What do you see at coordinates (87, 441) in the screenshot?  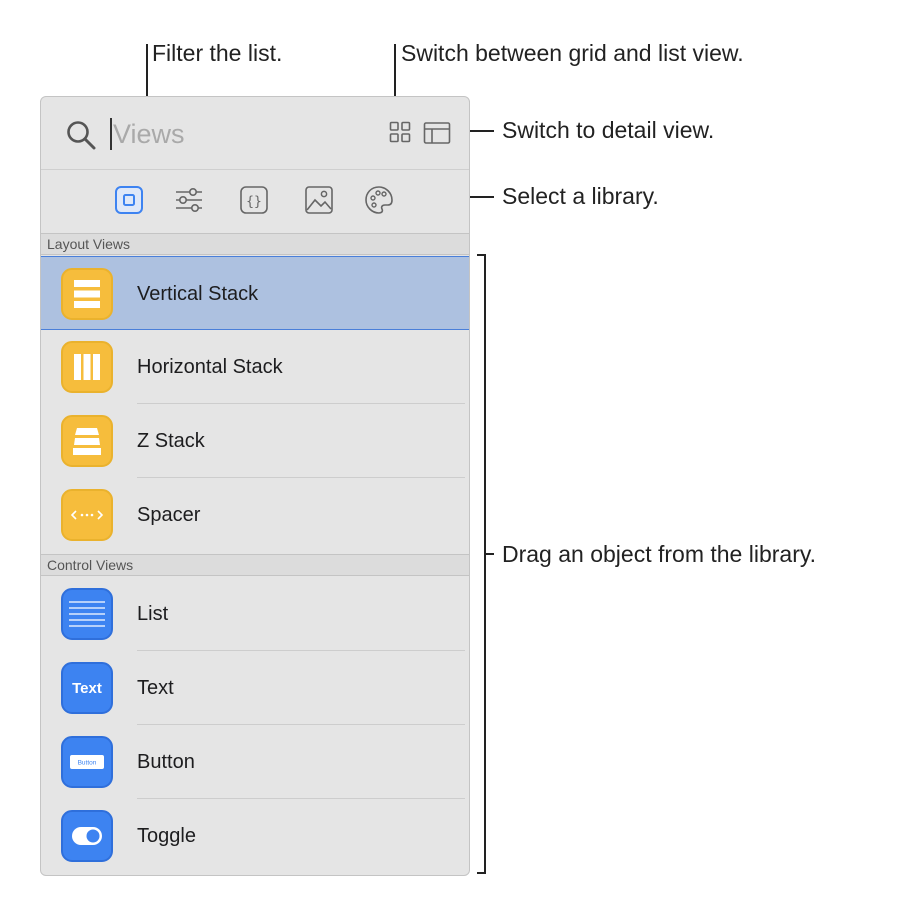 I see `z-stack-icon` at bounding box center [87, 441].